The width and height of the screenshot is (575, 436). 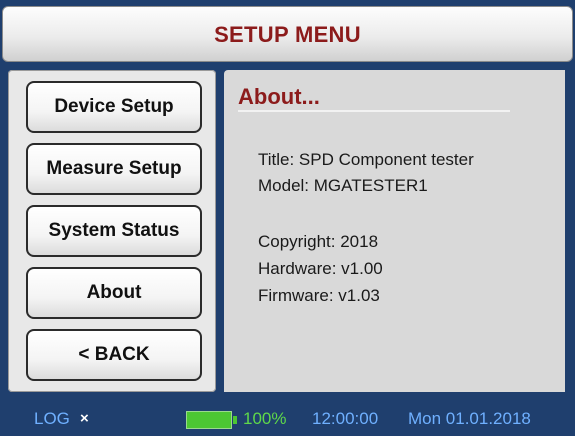 I want to click on system-status-button: System Status, so click(x=114, y=231).